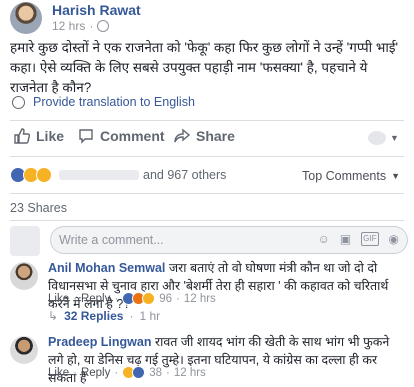  Describe the element at coordinates (370, 239) in the screenshot. I see `gif-icon: GIF` at that location.